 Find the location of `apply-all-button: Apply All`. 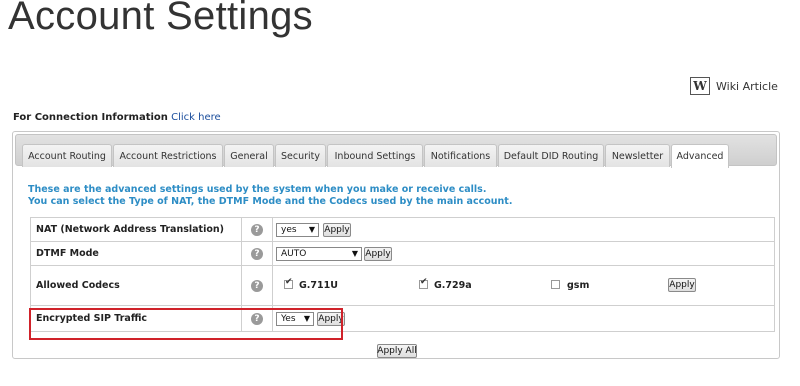

apply-all-button: Apply All is located at coordinates (397, 351).